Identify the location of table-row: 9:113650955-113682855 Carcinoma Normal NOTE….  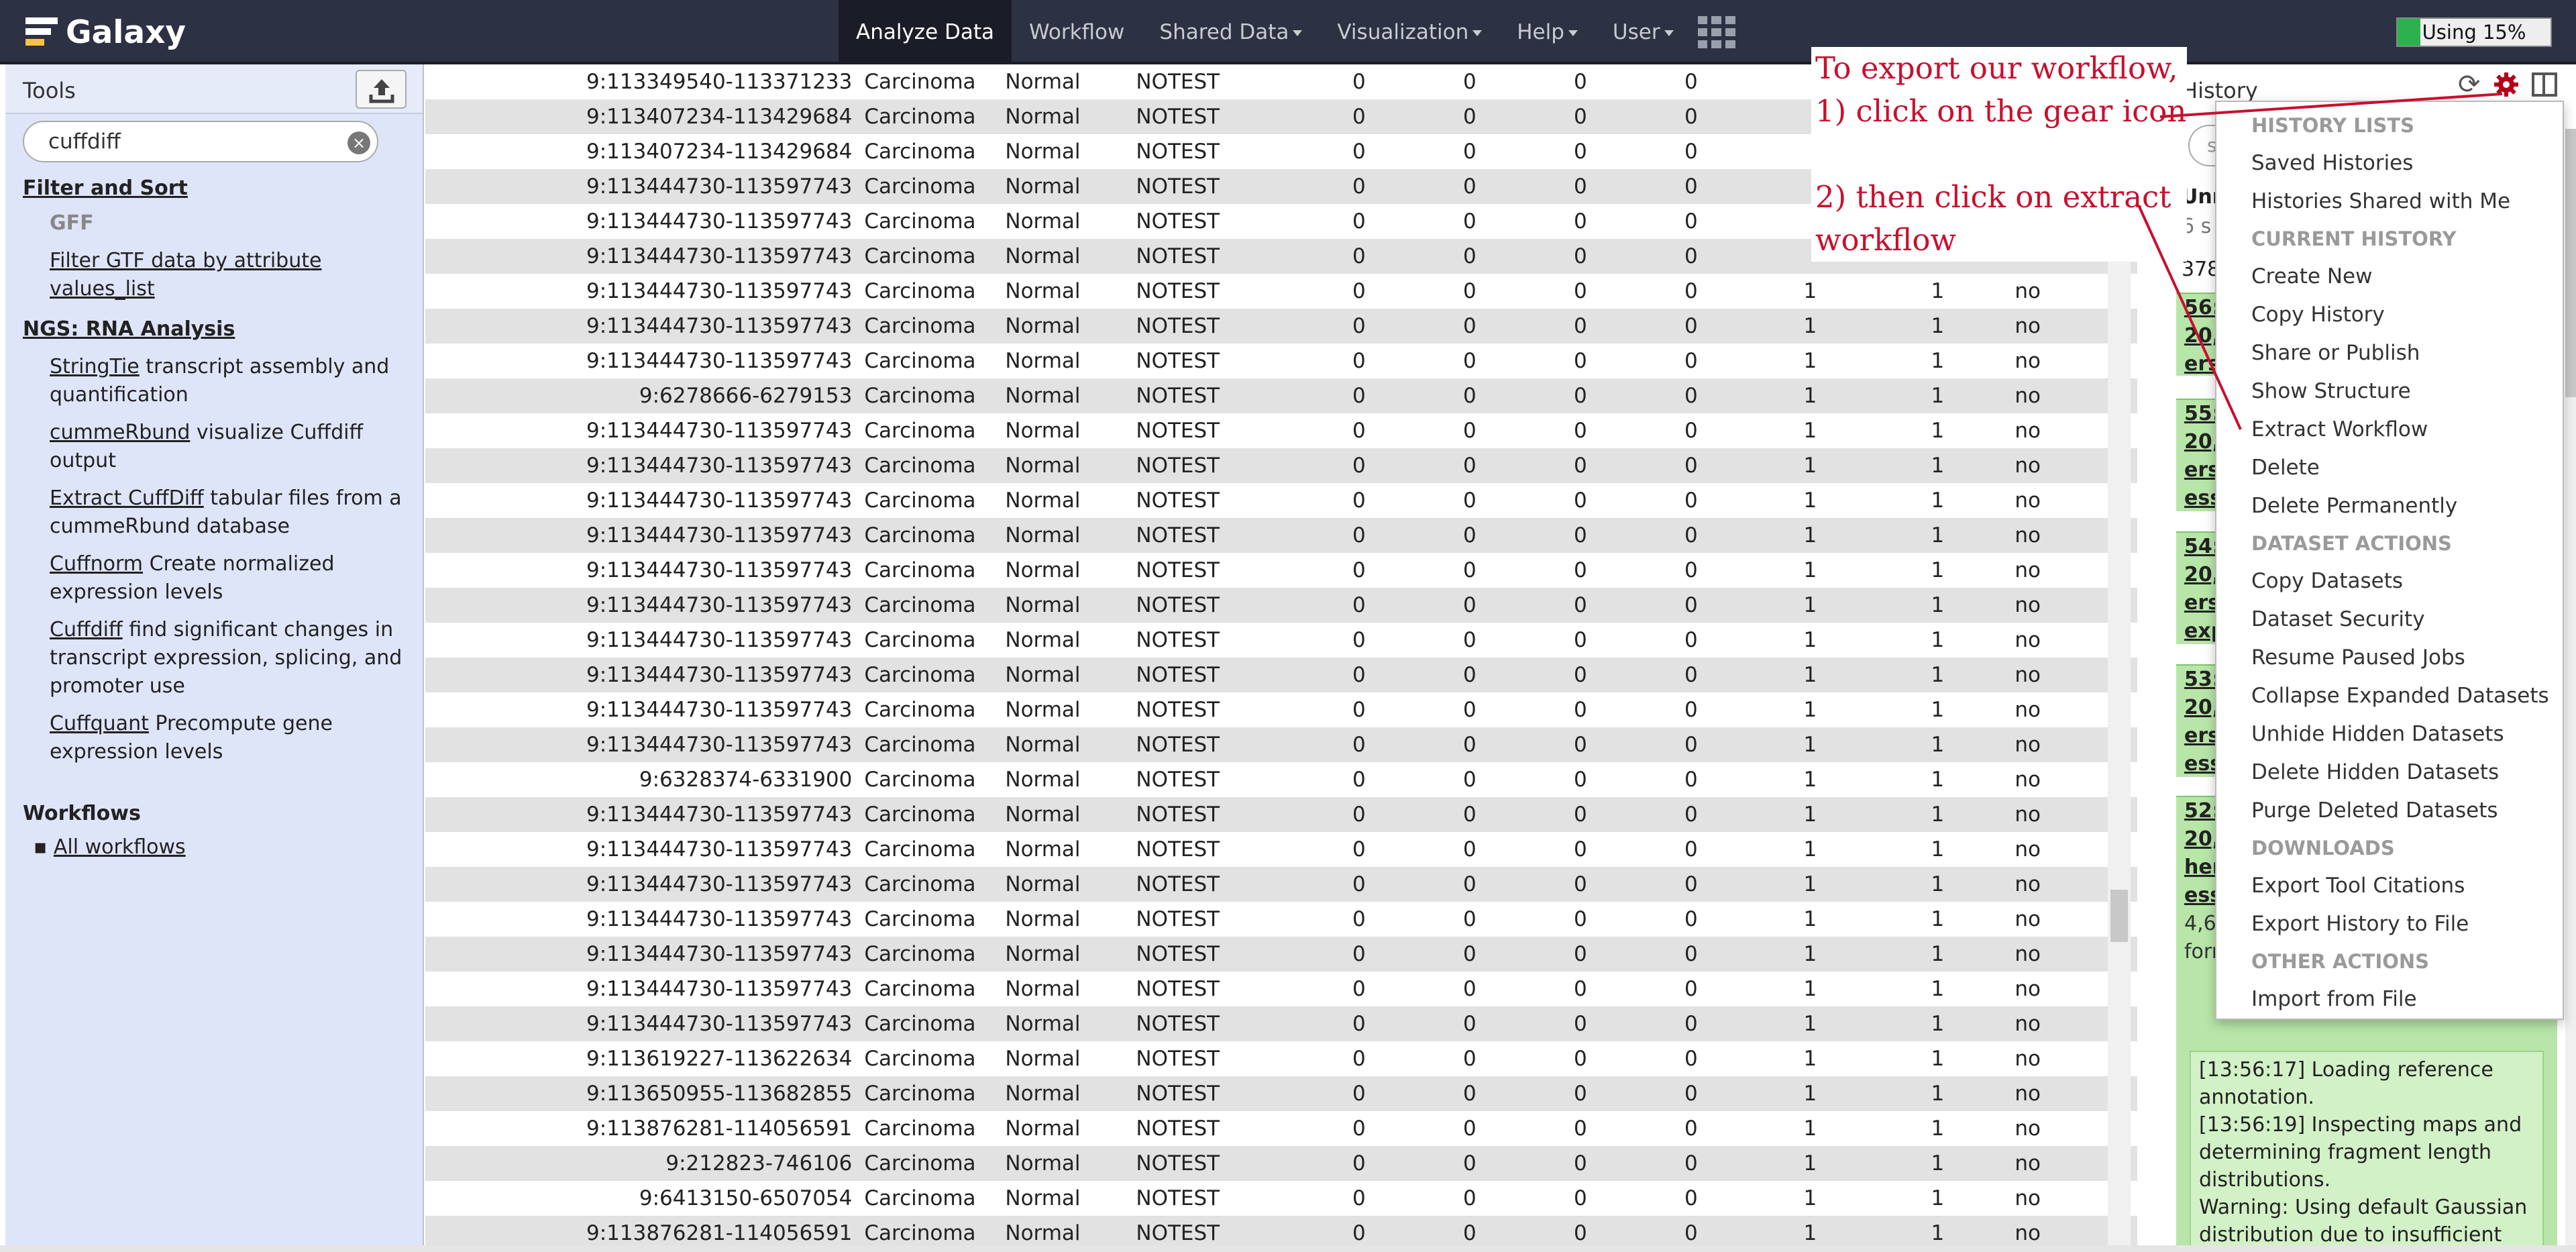
(1281, 1093).